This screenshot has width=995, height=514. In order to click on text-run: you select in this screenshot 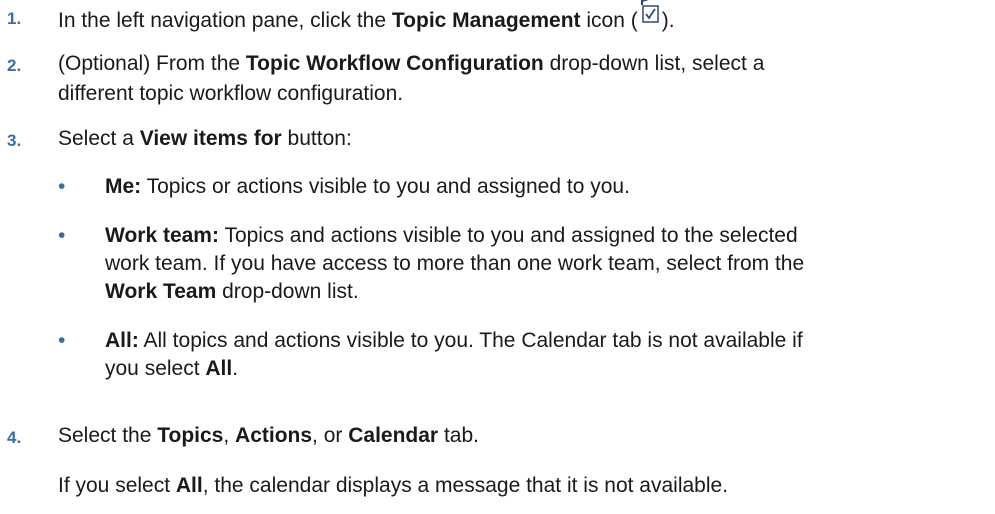, I will do `click(155, 368)`.